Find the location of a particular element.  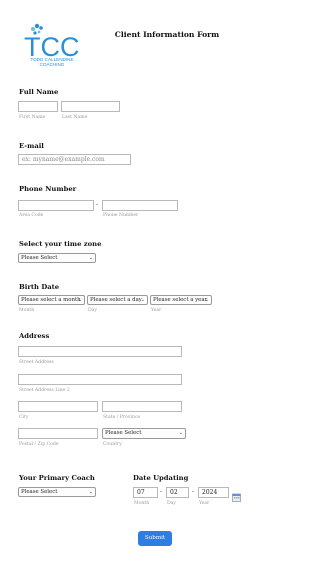

country-select-value: Please Select is located at coordinates (123, 433).